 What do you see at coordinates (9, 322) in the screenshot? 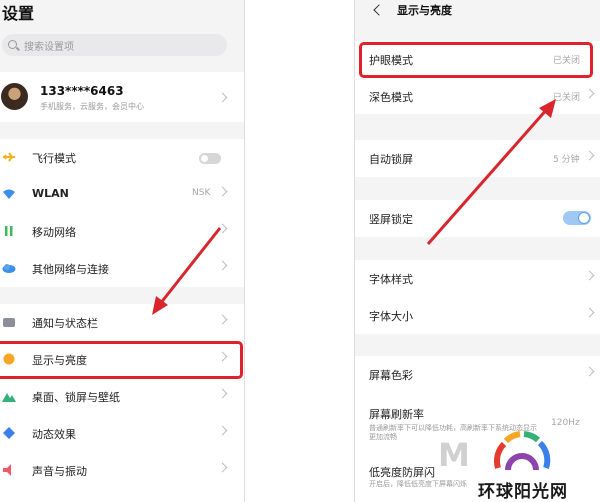
I see `notification-icon` at bounding box center [9, 322].